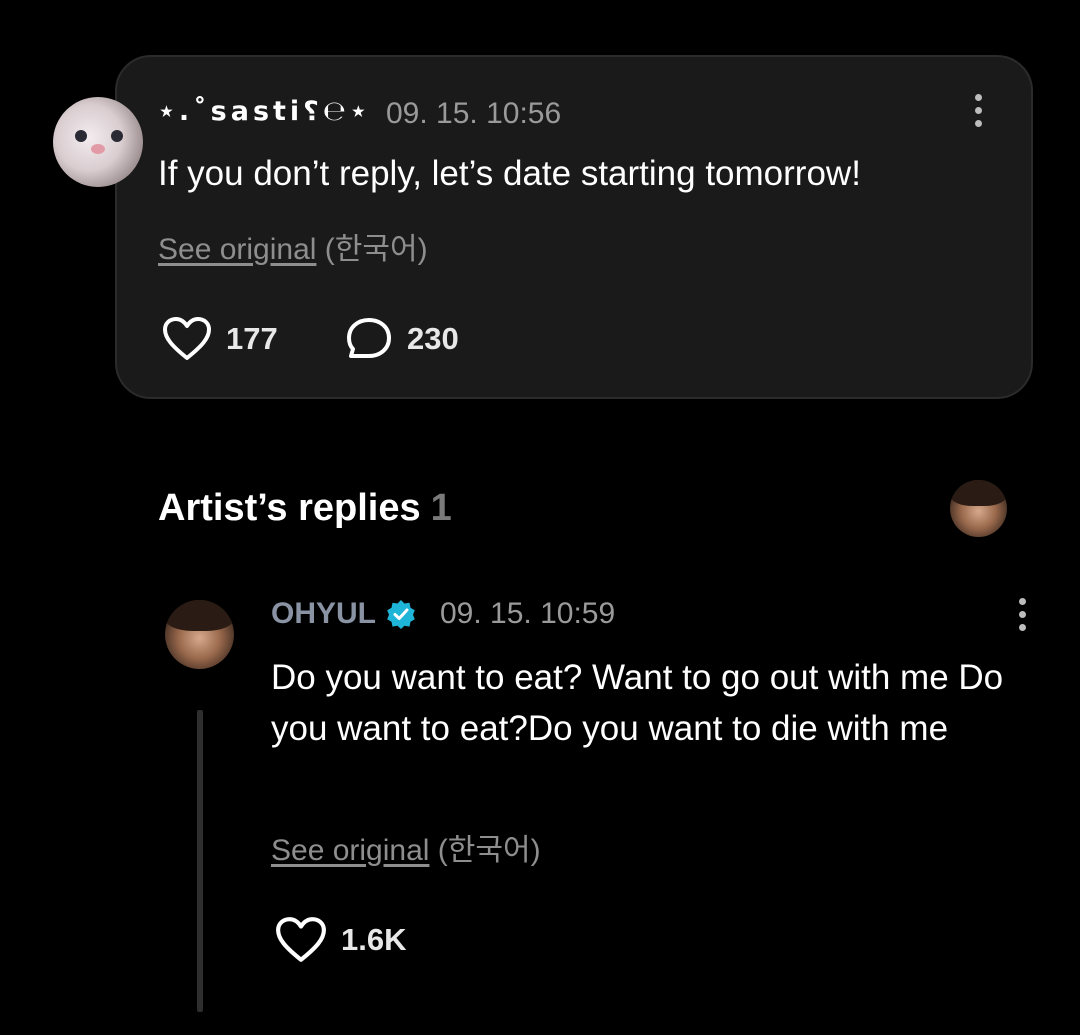 This screenshot has height=1035, width=1080. What do you see at coordinates (264, 111) in the screenshot?
I see `post-username: ⋆.˚sasti⸮℮⋆` at bounding box center [264, 111].